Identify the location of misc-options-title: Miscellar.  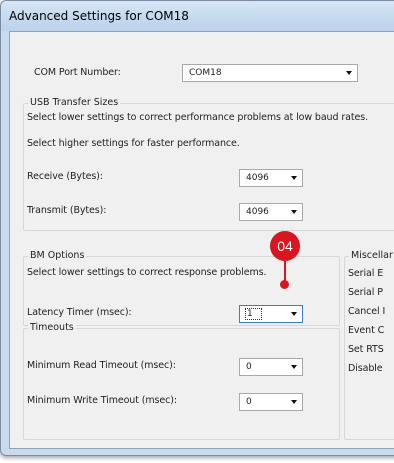
(371, 255).